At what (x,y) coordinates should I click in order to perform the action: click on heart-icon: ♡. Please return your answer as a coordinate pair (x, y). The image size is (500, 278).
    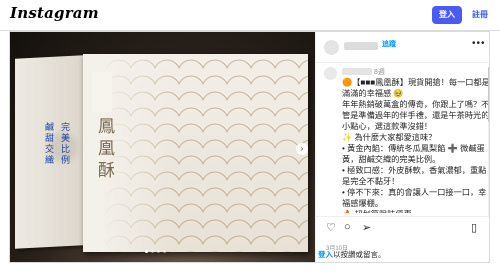
    Looking at the image, I should click on (331, 227).